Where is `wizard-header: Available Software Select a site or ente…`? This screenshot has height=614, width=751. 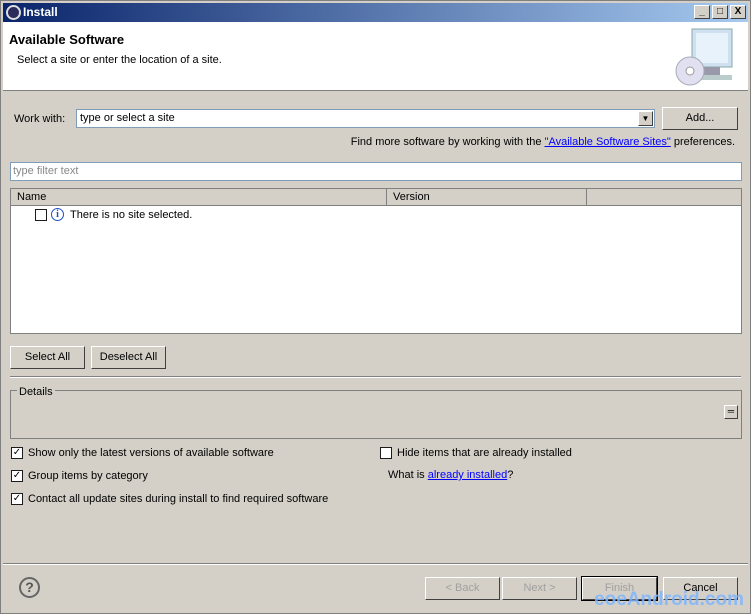 wizard-header: Available Software Select a site or ente… is located at coordinates (375, 56).